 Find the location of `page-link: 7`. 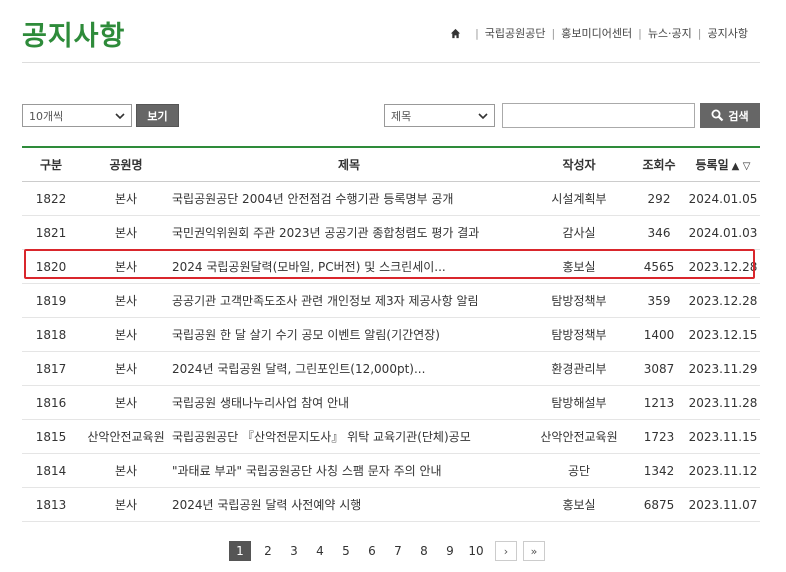

page-link: 7 is located at coordinates (398, 551).